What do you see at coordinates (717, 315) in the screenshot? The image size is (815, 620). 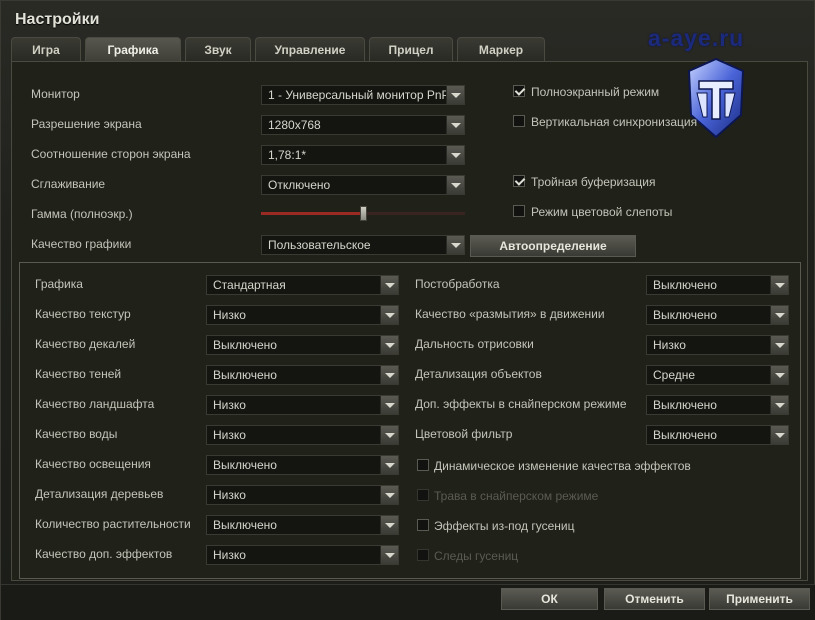 I see `adv-select-motion-blur: Выключено` at bounding box center [717, 315].